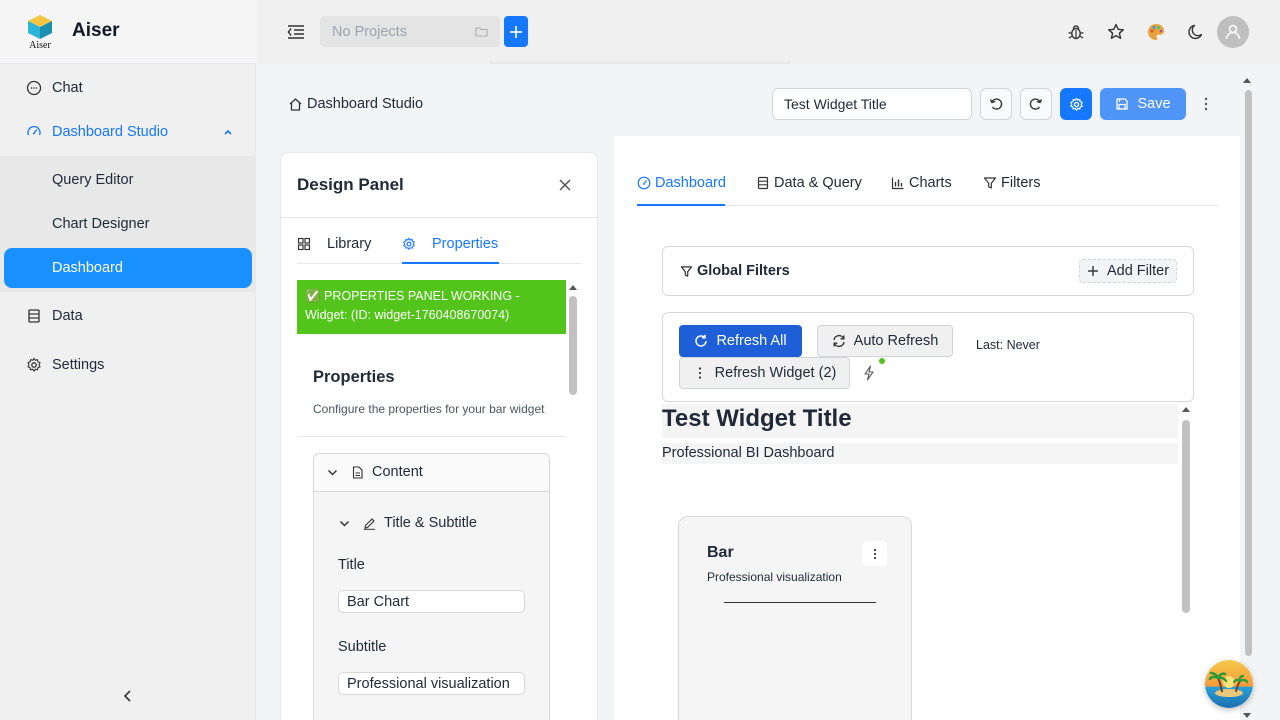 The image size is (1280, 720). What do you see at coordinates (354, 377) in the screenshot?
I see `properties-title: Properties` at bounding box center [354, 377].